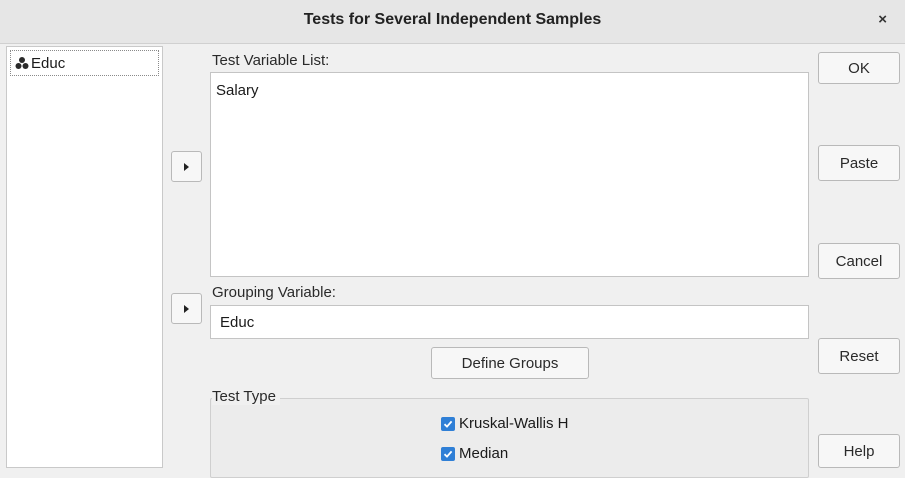 Image resolution: width=905 pixels, height=478 pixels. I want to click on test-type-group, so click(509, 438).